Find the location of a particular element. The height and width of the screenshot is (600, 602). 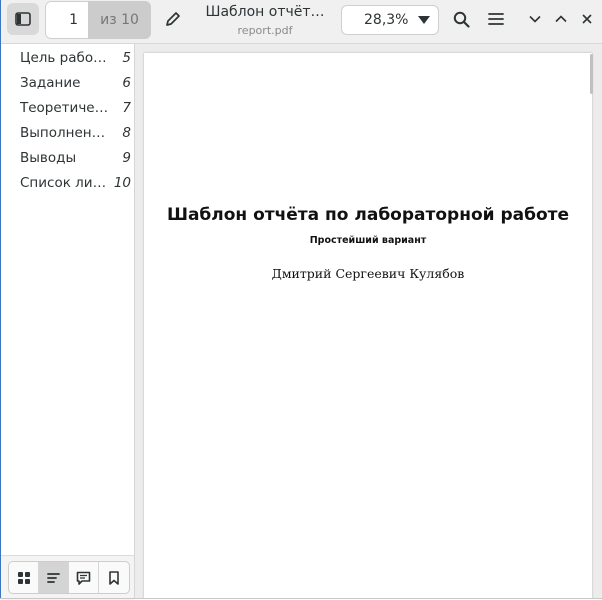

sidebar-tab-switcher is located at coordinates (69, 577).